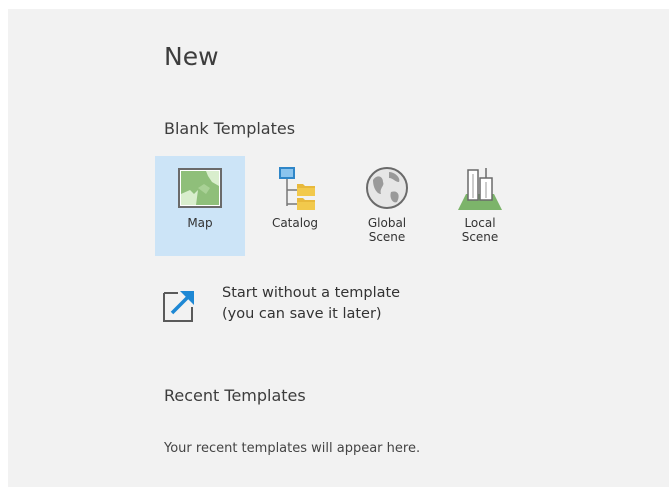  Describe the element at coordinates (178, 306) in the screenshot. I see `open-arrow-icon` at that location.